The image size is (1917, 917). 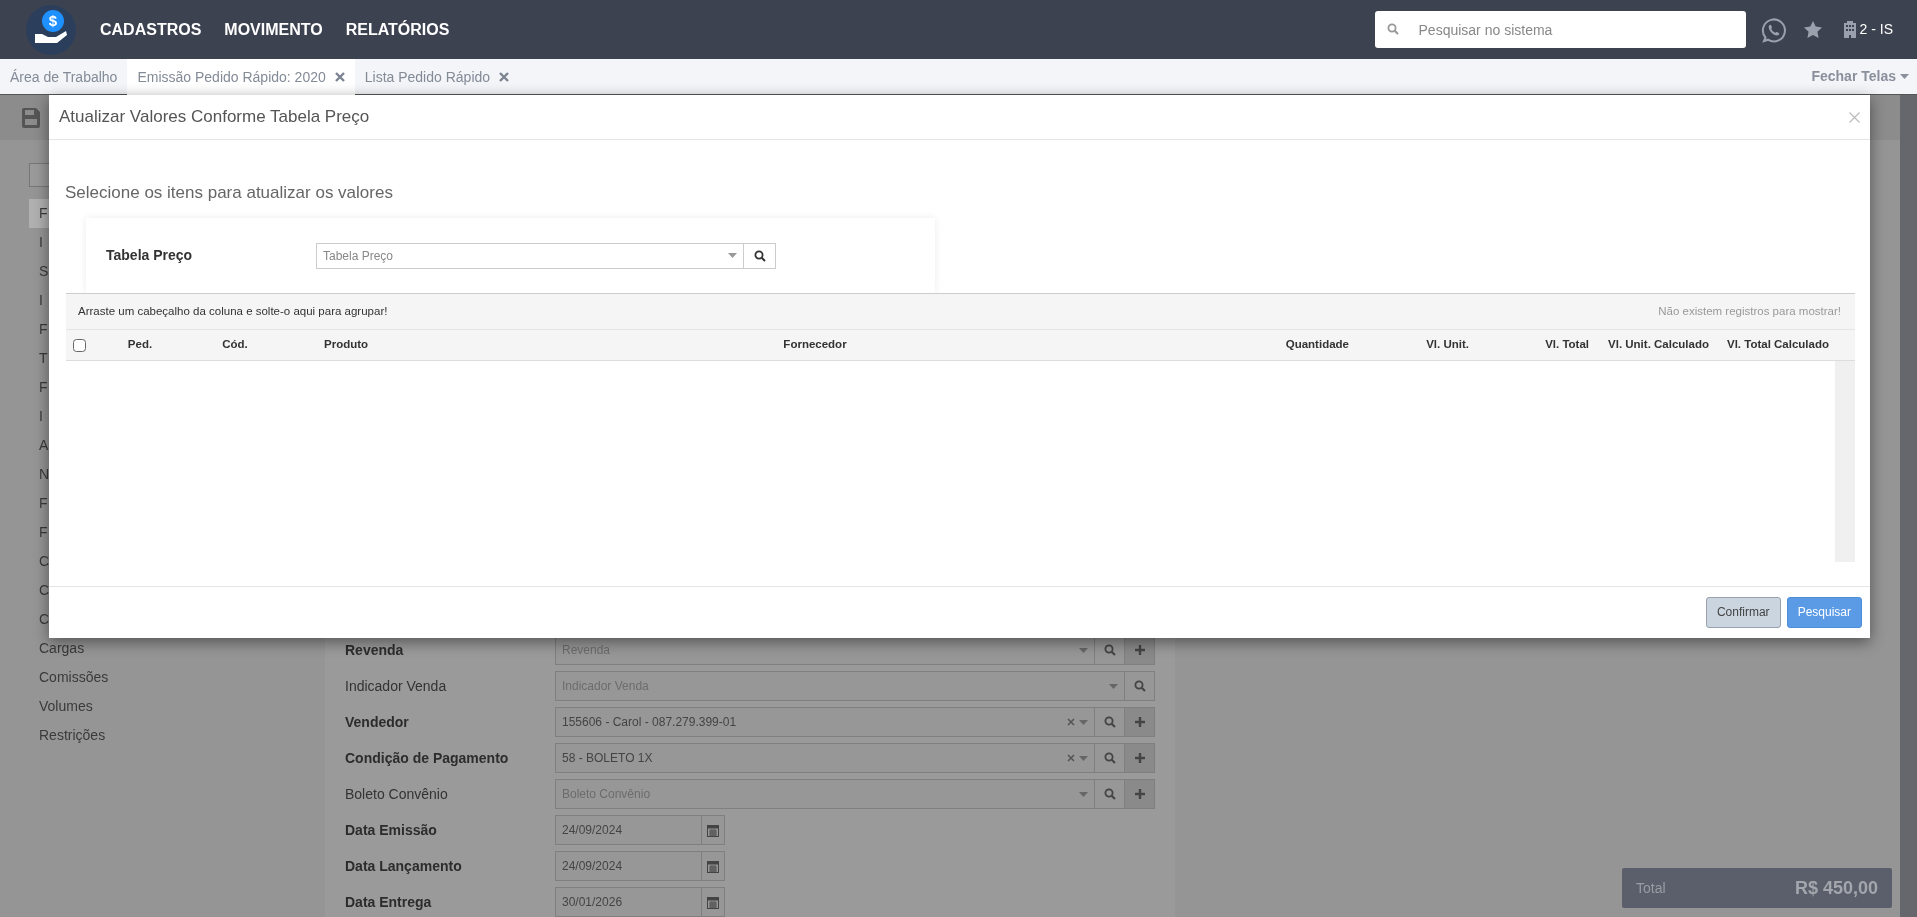 I want to click on total-label: Total, so click(x=1651, y=888).